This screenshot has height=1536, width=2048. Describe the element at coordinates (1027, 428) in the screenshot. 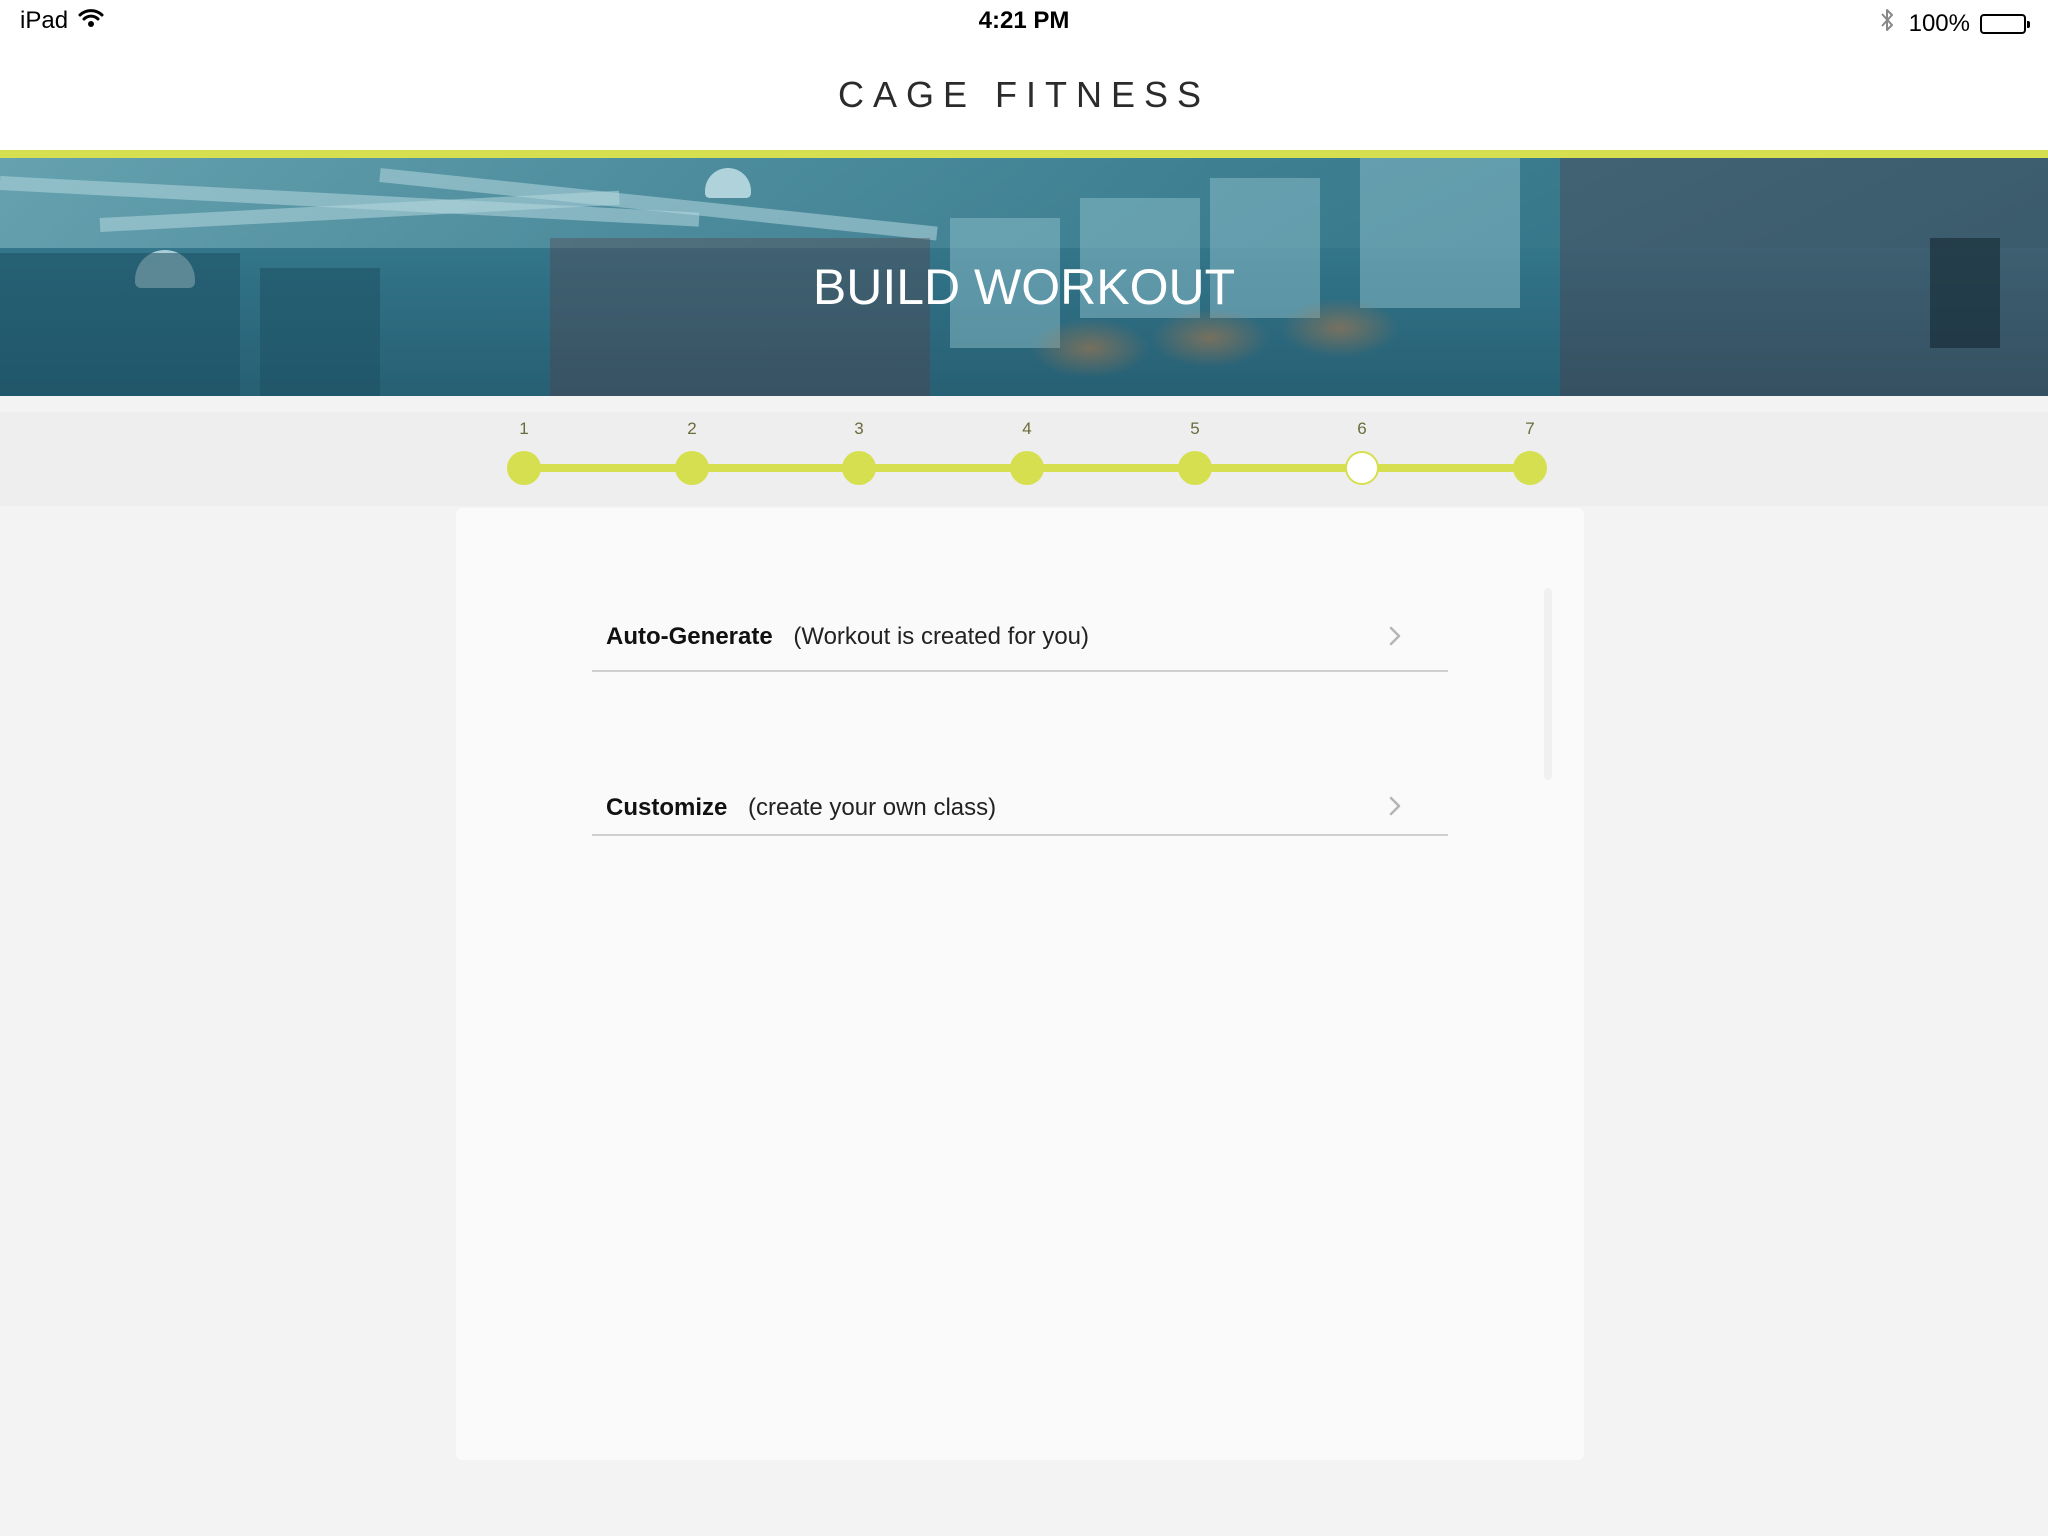

I see `step-number: 4` at that location.